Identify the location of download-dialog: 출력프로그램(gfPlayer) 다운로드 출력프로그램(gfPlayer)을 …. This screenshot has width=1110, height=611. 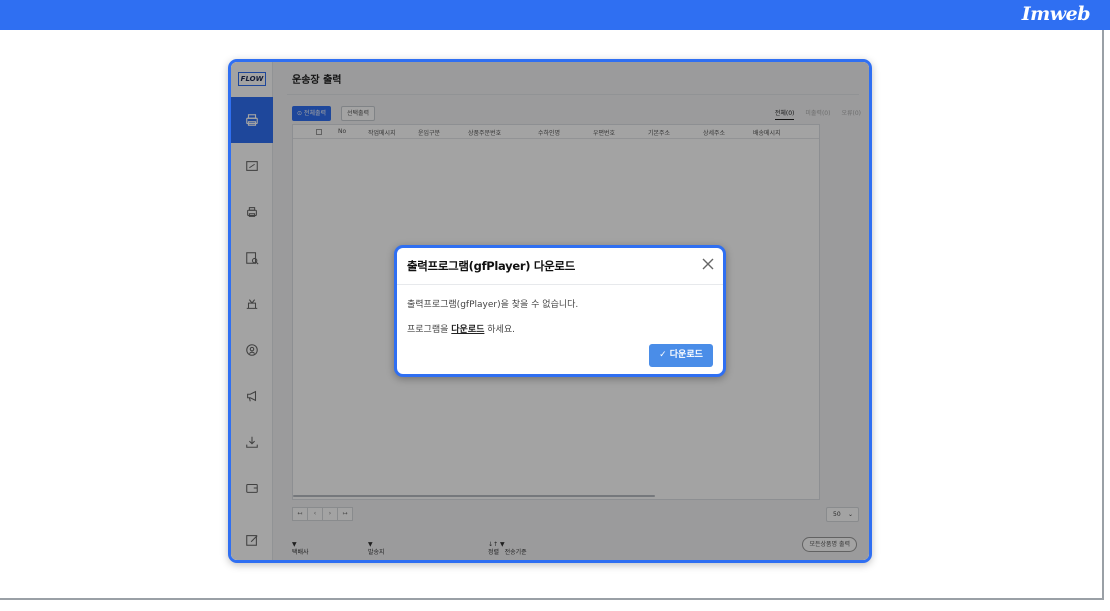
(560, 311).